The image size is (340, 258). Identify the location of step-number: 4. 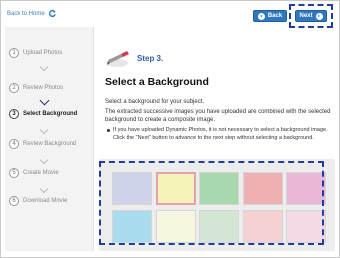
(14, 144).